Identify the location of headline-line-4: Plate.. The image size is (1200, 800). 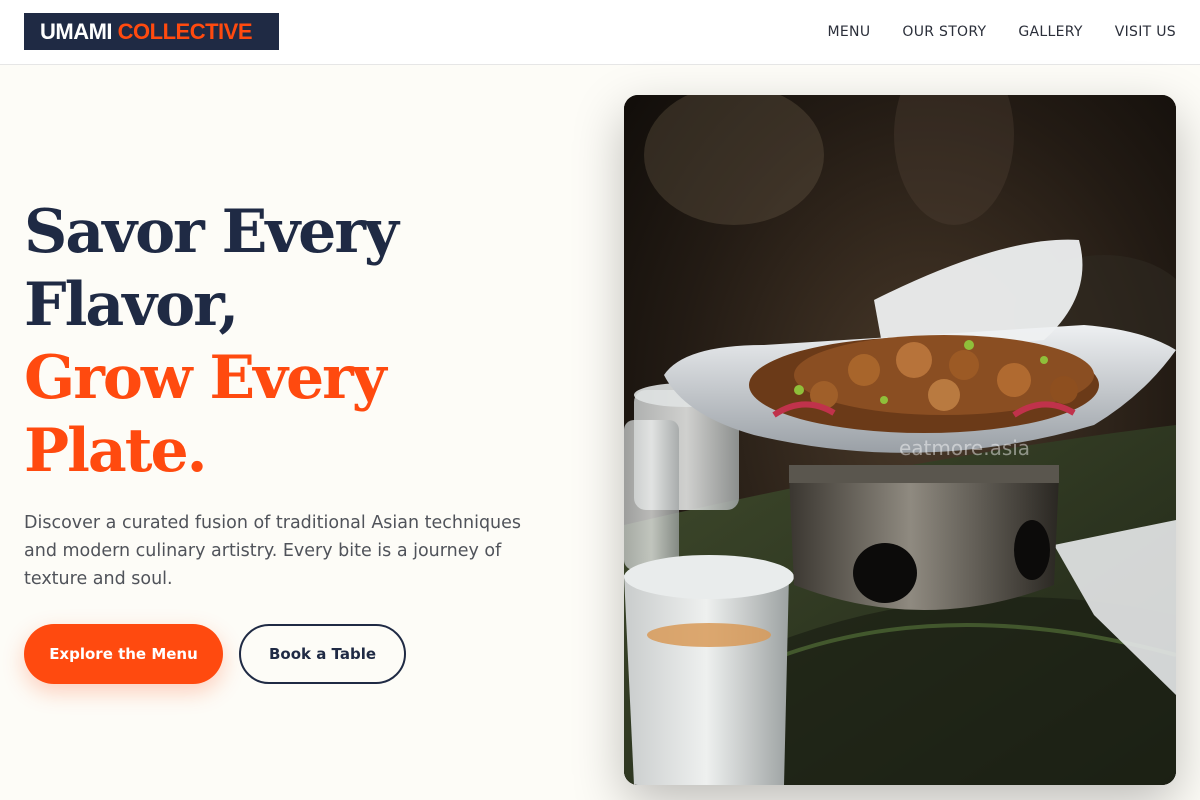
(116, 451).